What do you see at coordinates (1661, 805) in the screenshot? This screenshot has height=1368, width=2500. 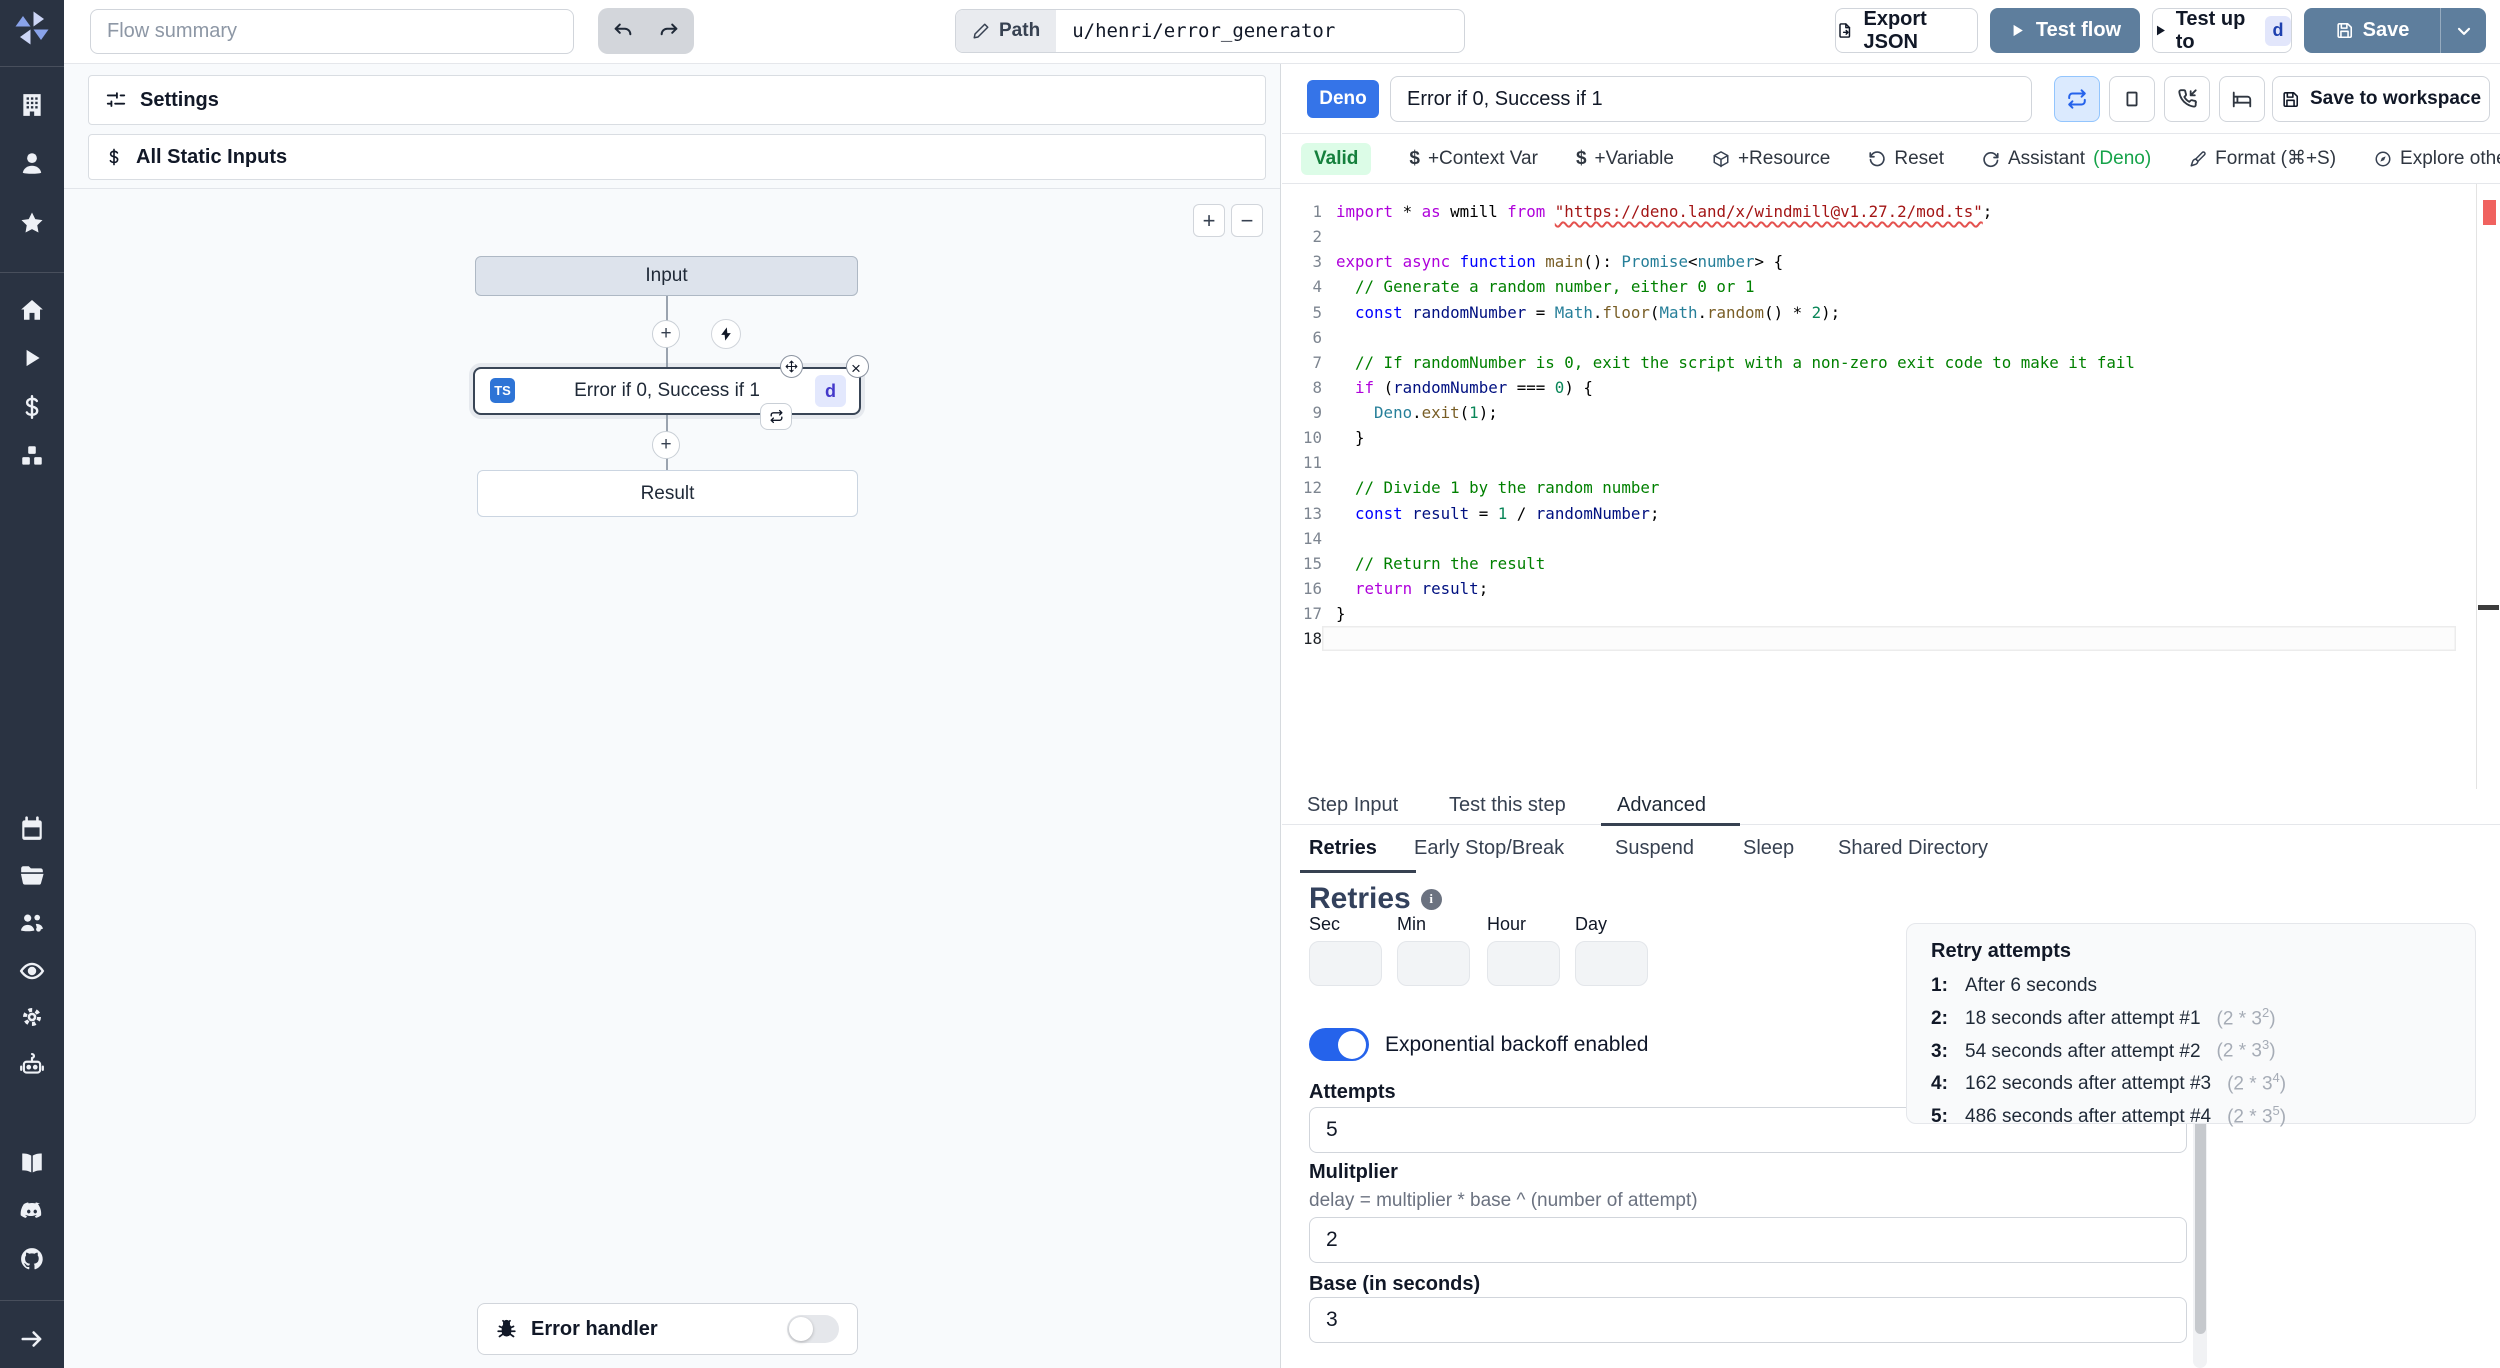 I see `tab-advanced: Advanced` at bounding box center [1661, 805].